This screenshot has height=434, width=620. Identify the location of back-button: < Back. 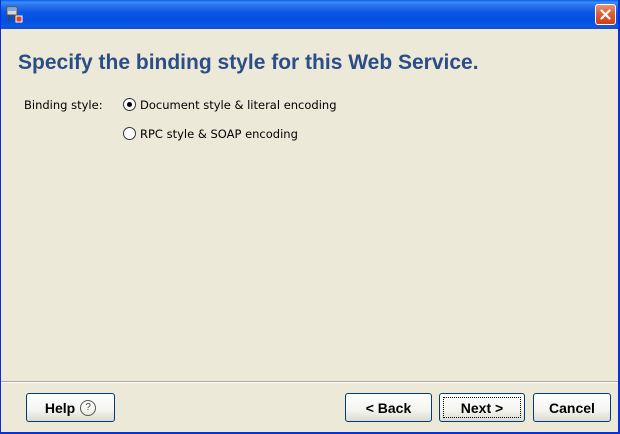
(388, 407).